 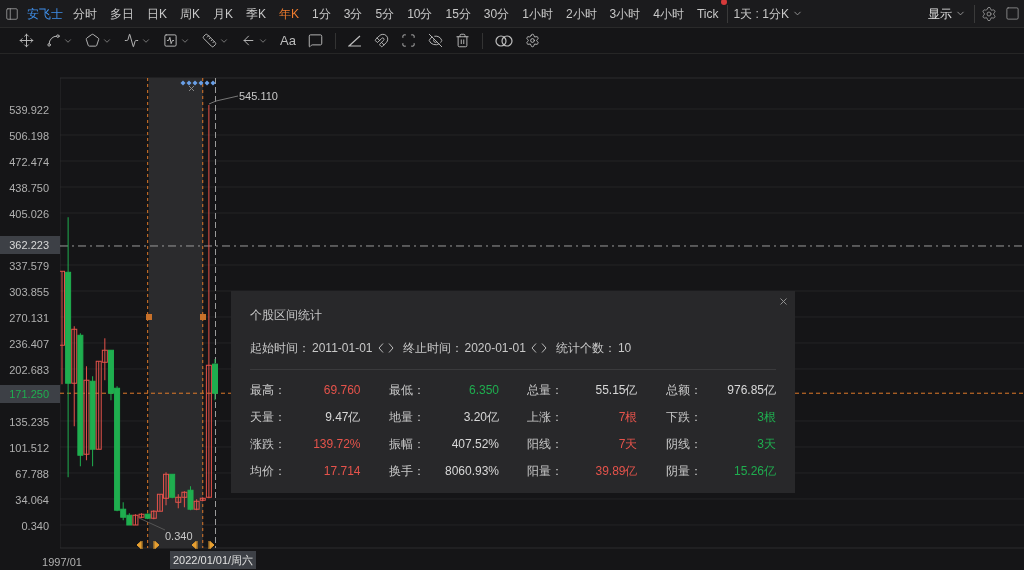 I want to click on y-axis-label: 101.512, so click(x=29, y=448).